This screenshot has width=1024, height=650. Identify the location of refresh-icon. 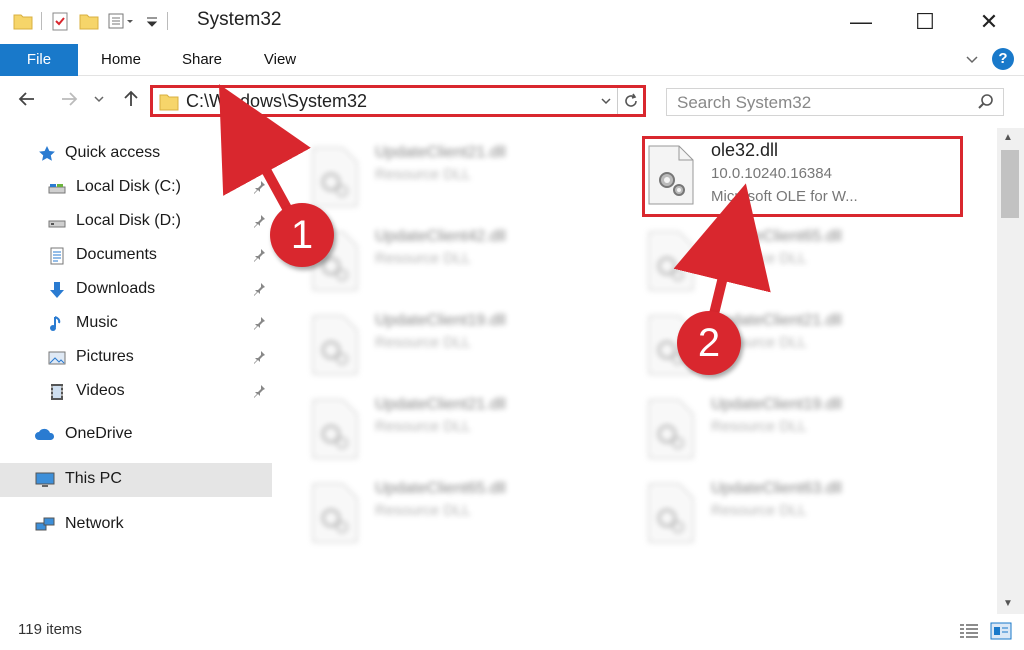
(630, 100).